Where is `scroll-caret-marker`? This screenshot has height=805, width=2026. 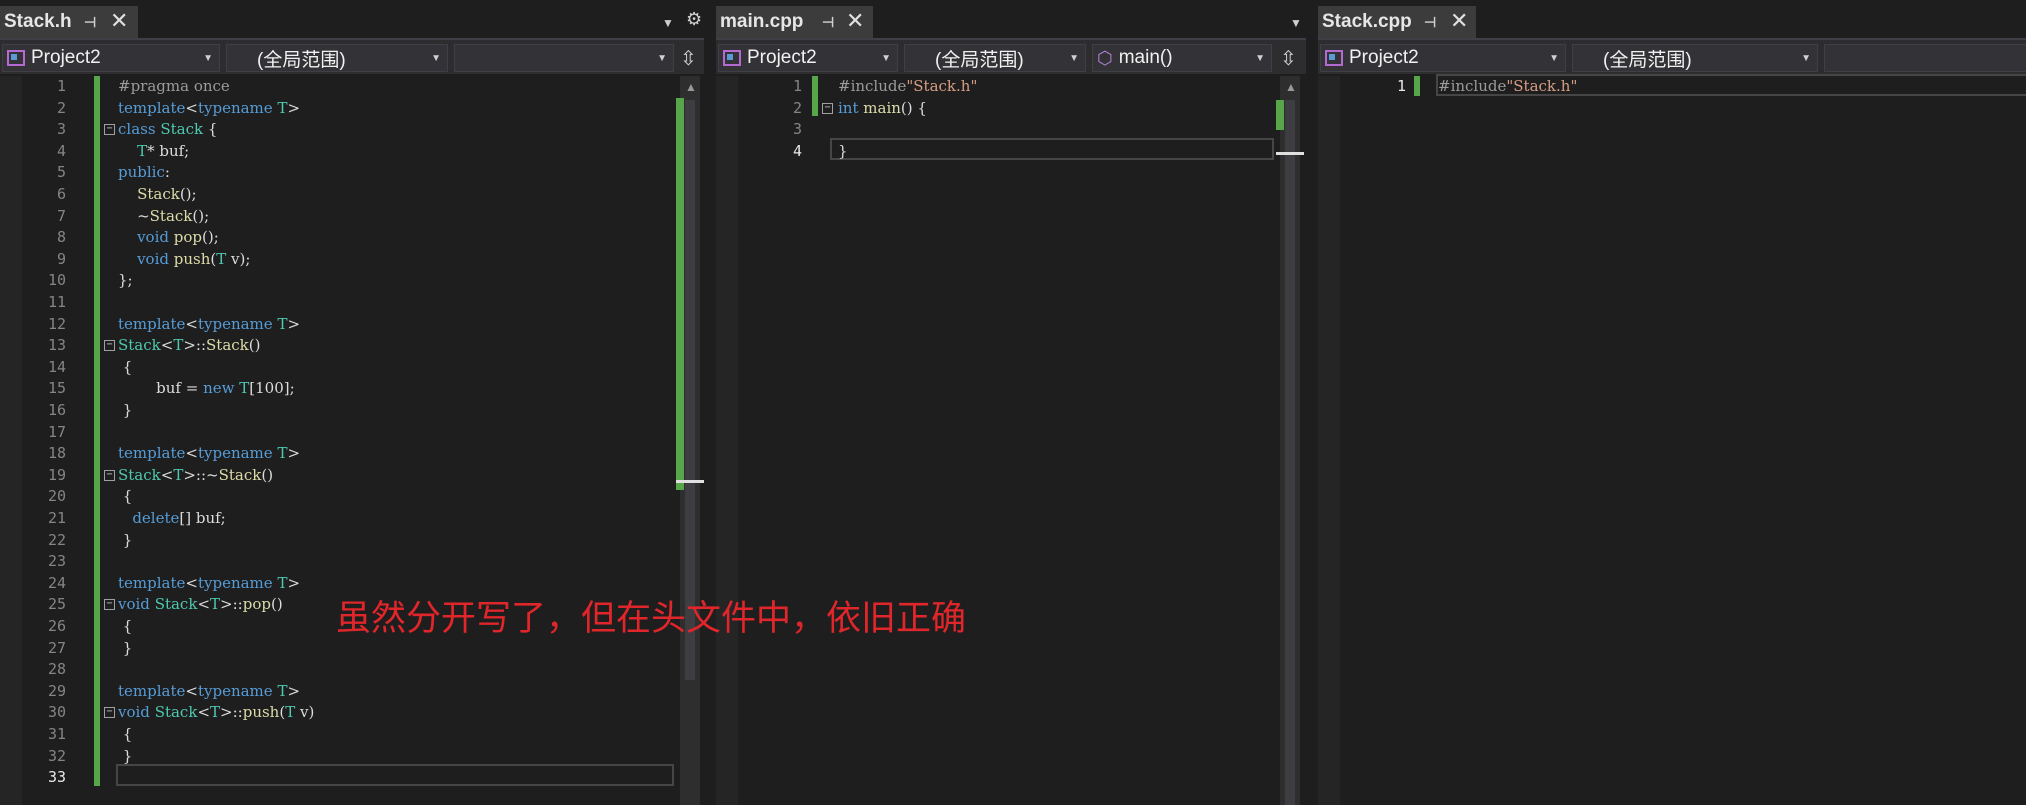 scroll-caret-marker is located at coordinates (690, 481).